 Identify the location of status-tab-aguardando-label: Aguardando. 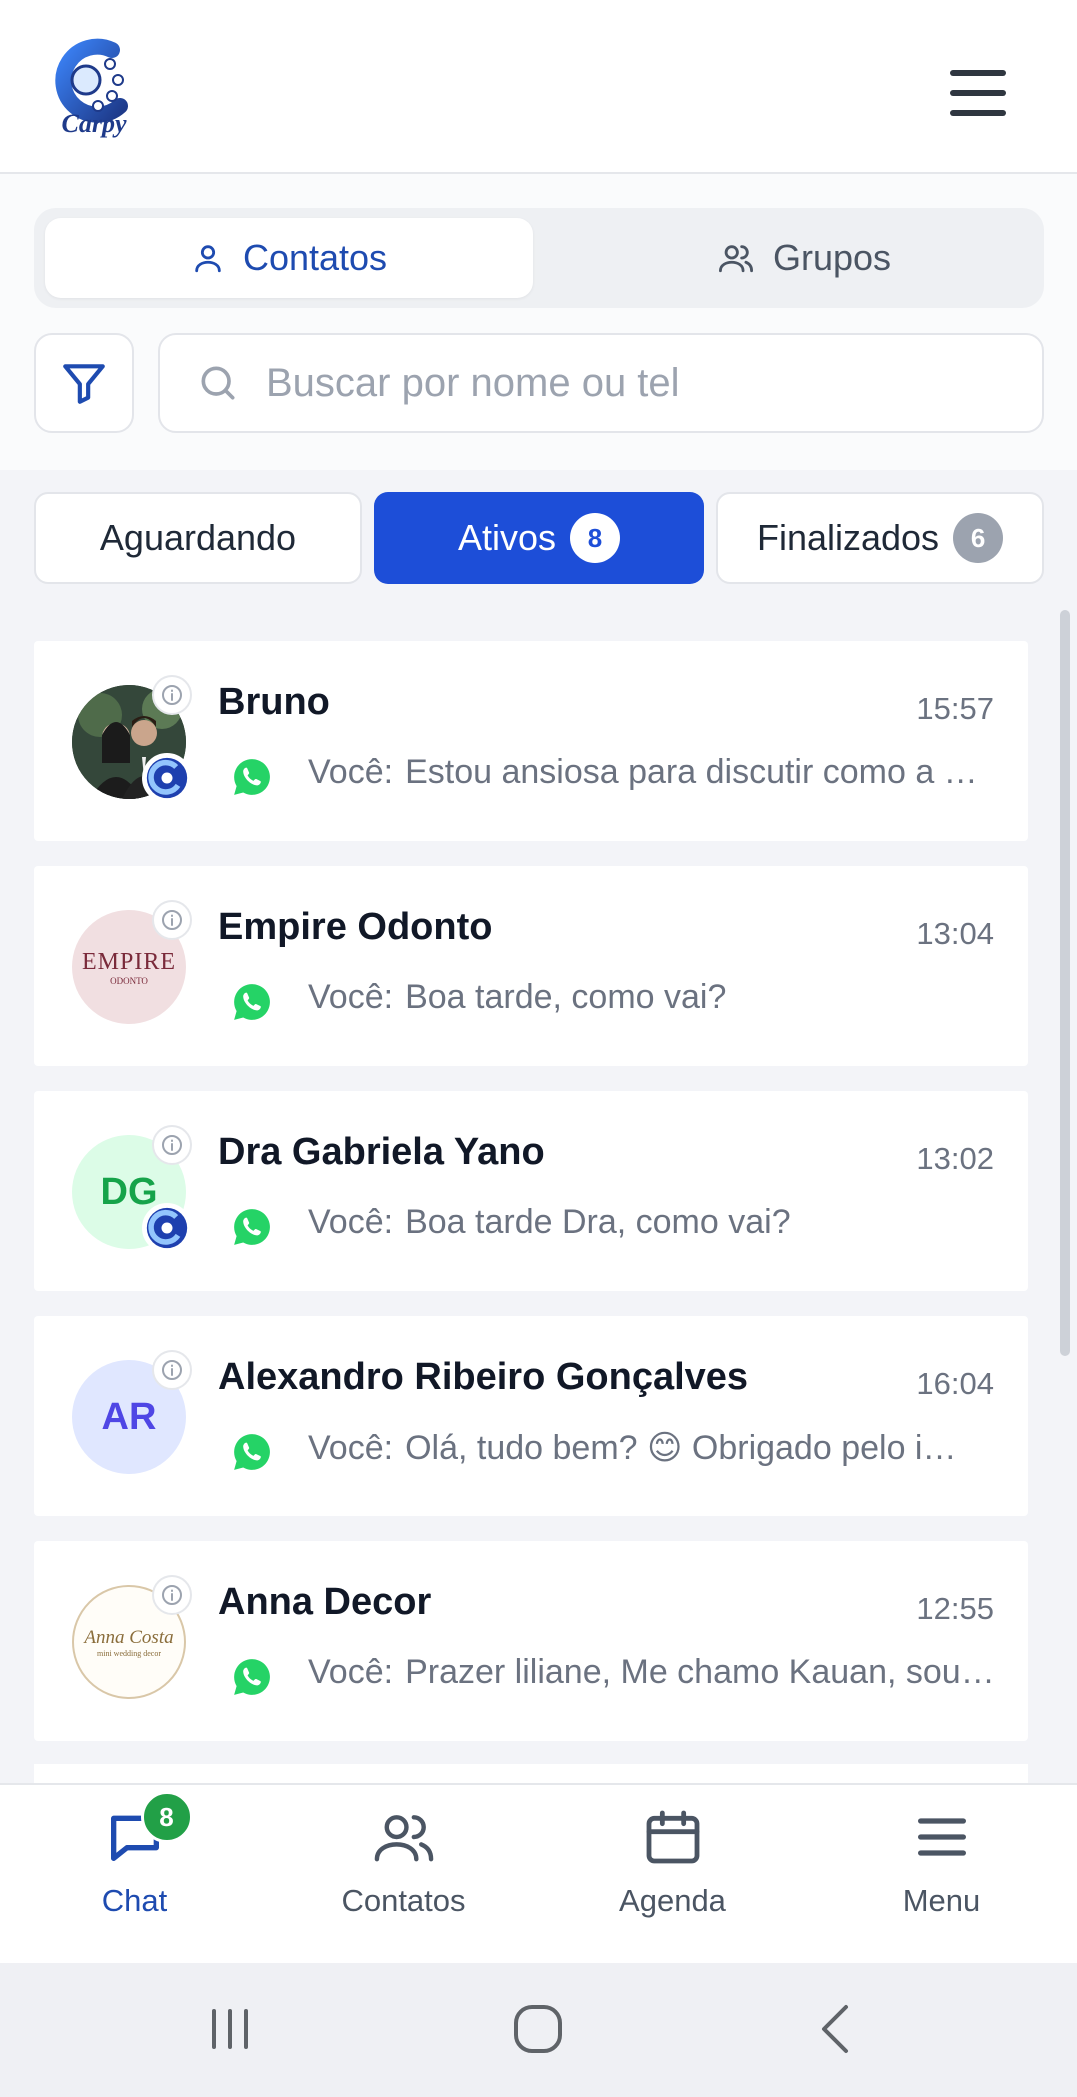
(198, 537).